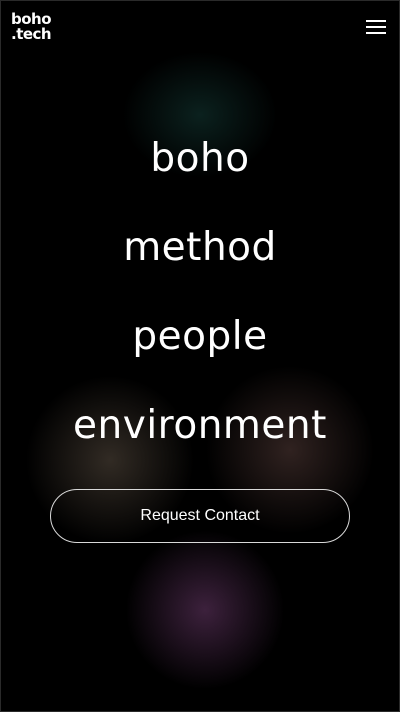  I want to click on logo-line-2: .tech, so click(31, 34).